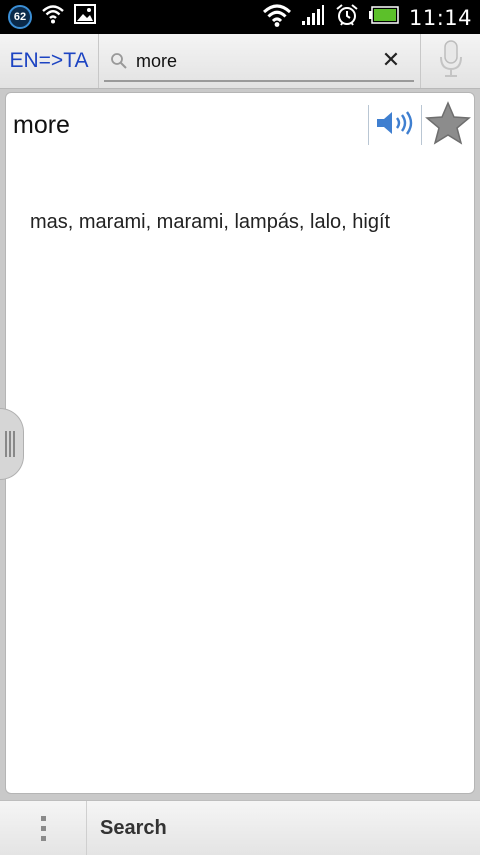 This screenshot has width=480, height=855. What do you see at coordinates (276, 17) in the screenshot?
I see `wifi-icon` at bounding box center [276, 17].